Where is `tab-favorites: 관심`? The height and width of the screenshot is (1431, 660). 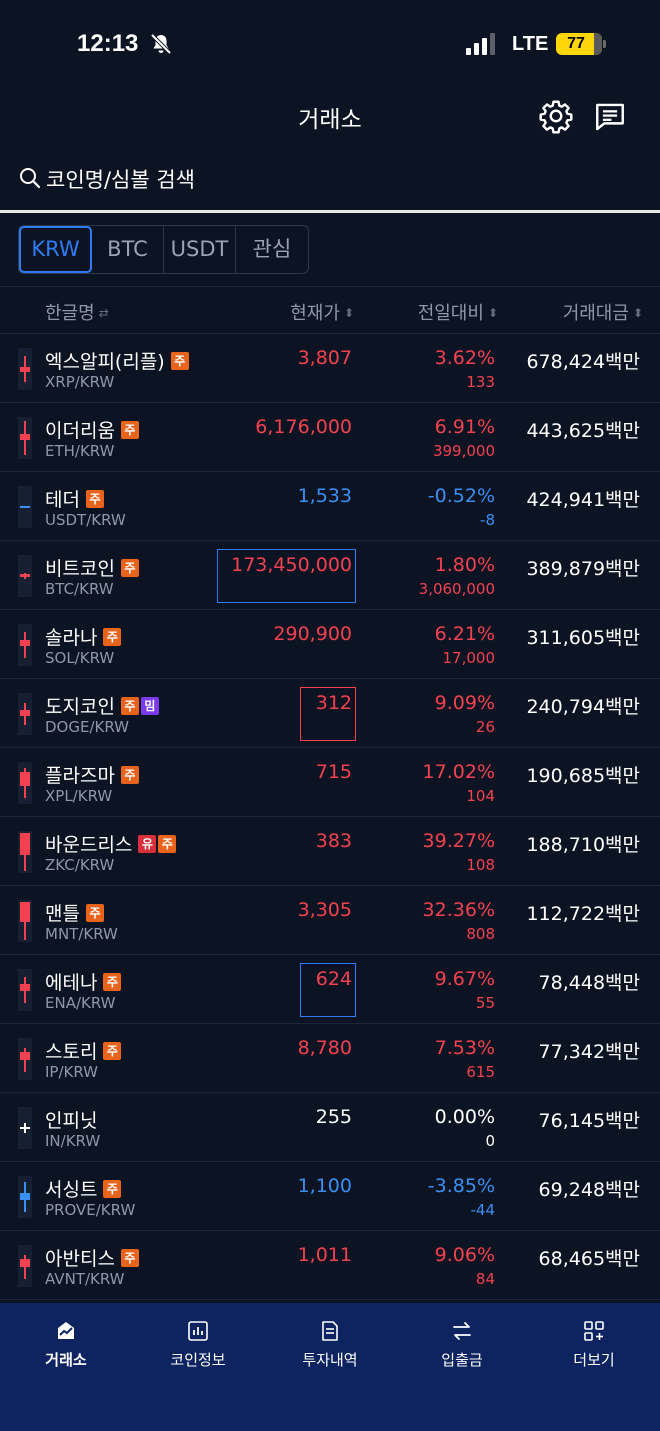
tab-favorites: 관심 is located at coordinates (272, 249).